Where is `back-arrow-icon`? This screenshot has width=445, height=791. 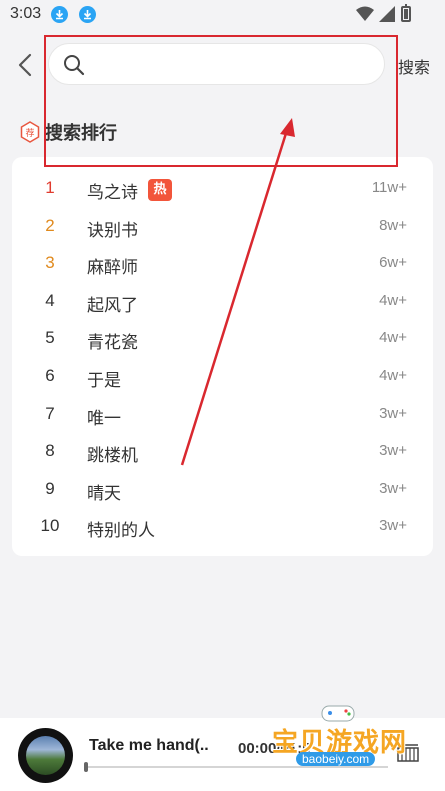
back-arrow-icon is located at coordinates (26, 65).